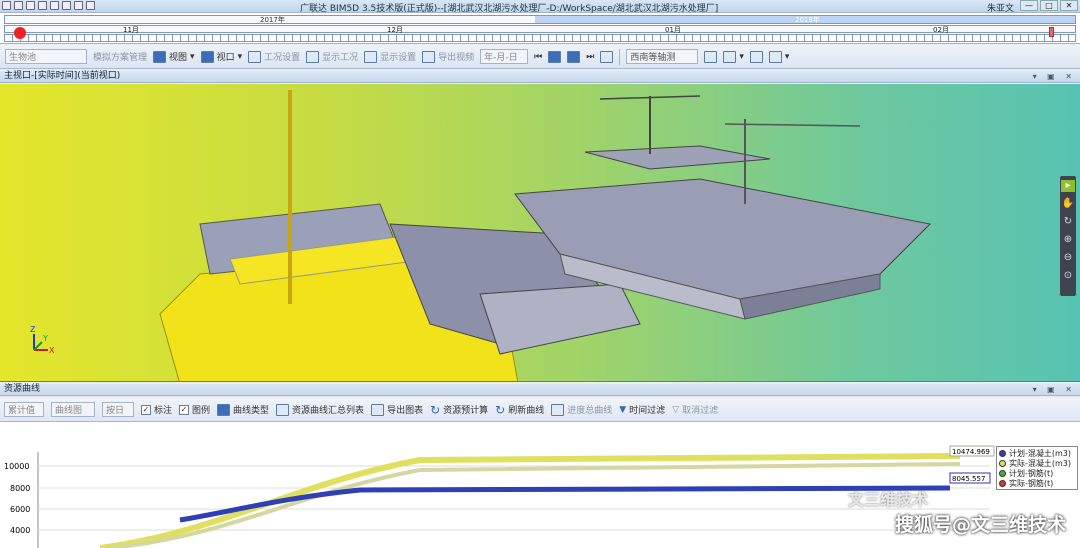  Describe the element at coordinates (590, 57) in the screenshot. I see `forward-button: ⏭` at that location.